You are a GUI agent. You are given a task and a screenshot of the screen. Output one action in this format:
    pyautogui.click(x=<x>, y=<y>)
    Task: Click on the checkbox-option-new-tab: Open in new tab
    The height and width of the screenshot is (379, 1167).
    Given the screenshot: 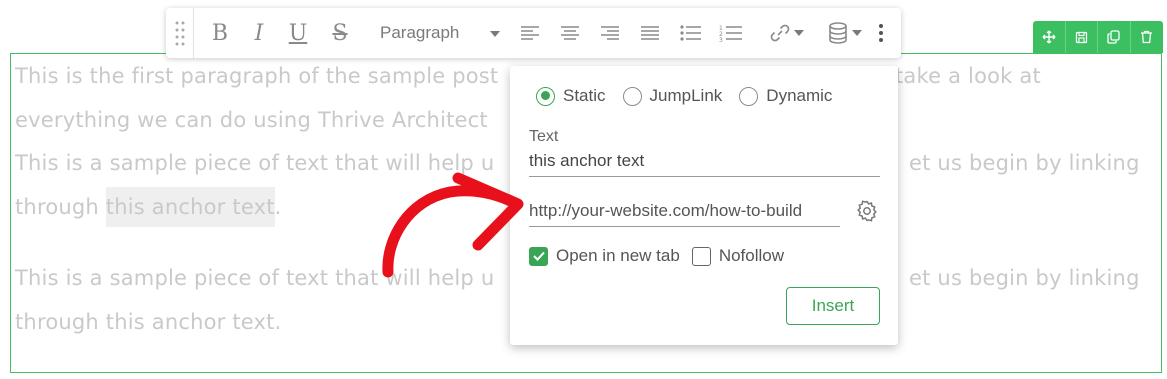 What is the action you would take?
    pyautogui.click(x=604, y=256)
    